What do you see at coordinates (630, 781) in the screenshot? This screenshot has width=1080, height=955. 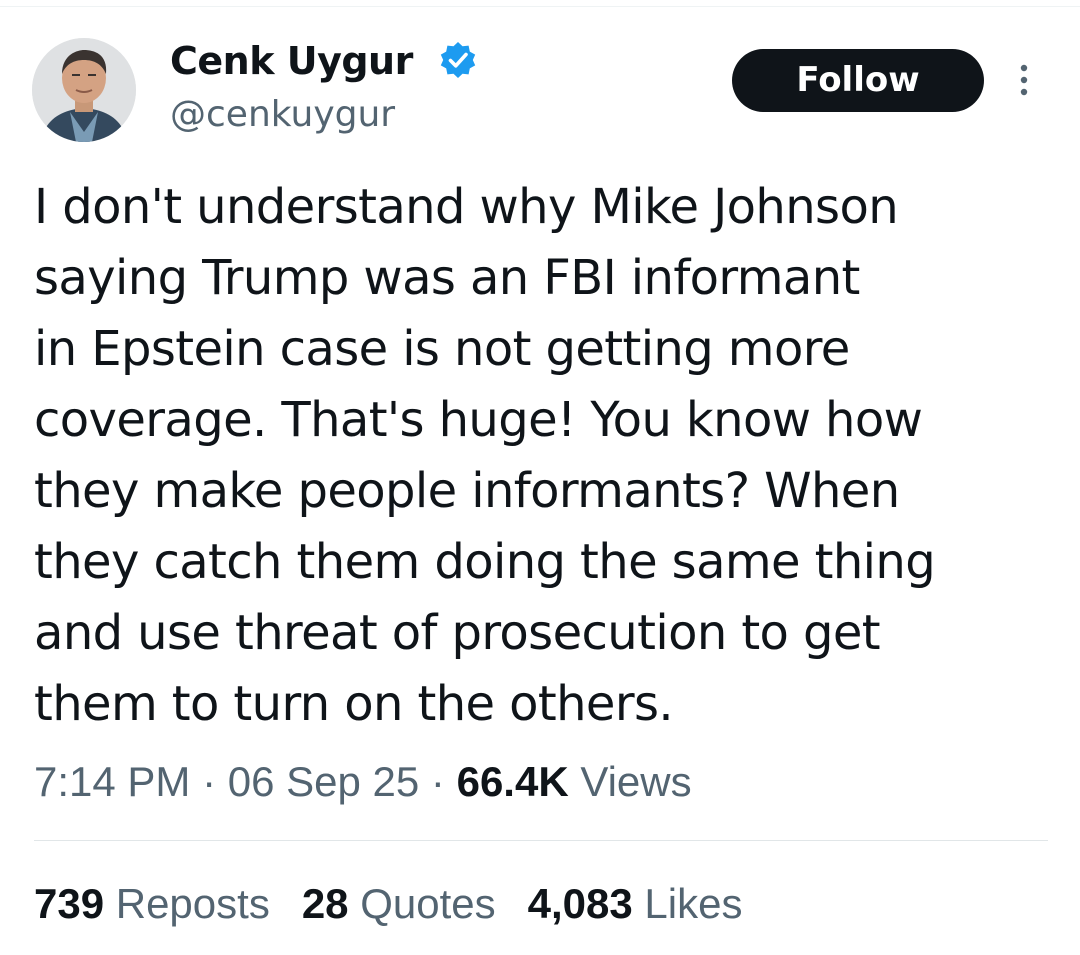 I see `views-label: Views` at bounding box center [630, 781].